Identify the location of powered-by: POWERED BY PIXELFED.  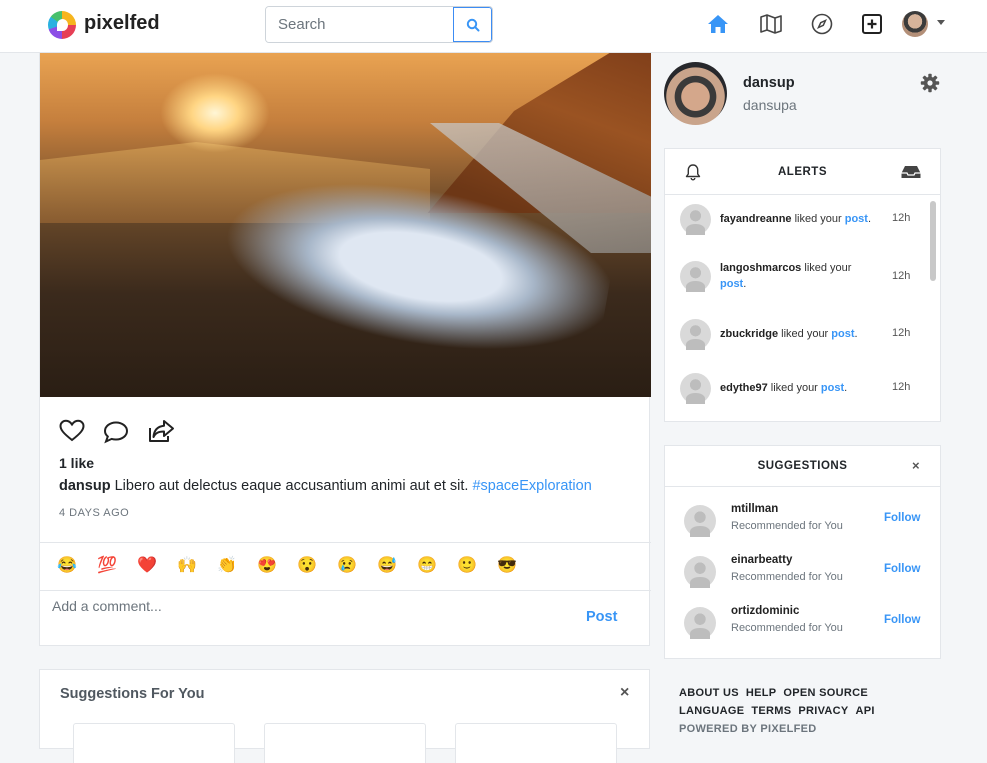
(809, 729).